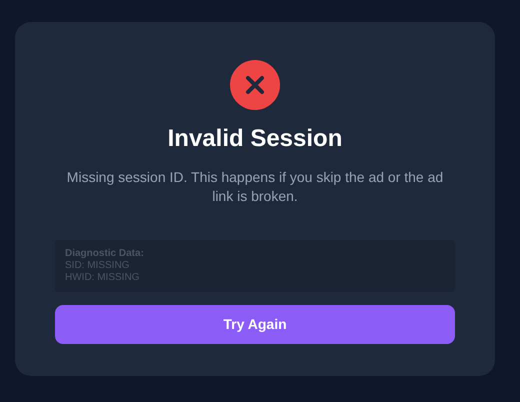  I want to click on error-icon, so click(255, 85).